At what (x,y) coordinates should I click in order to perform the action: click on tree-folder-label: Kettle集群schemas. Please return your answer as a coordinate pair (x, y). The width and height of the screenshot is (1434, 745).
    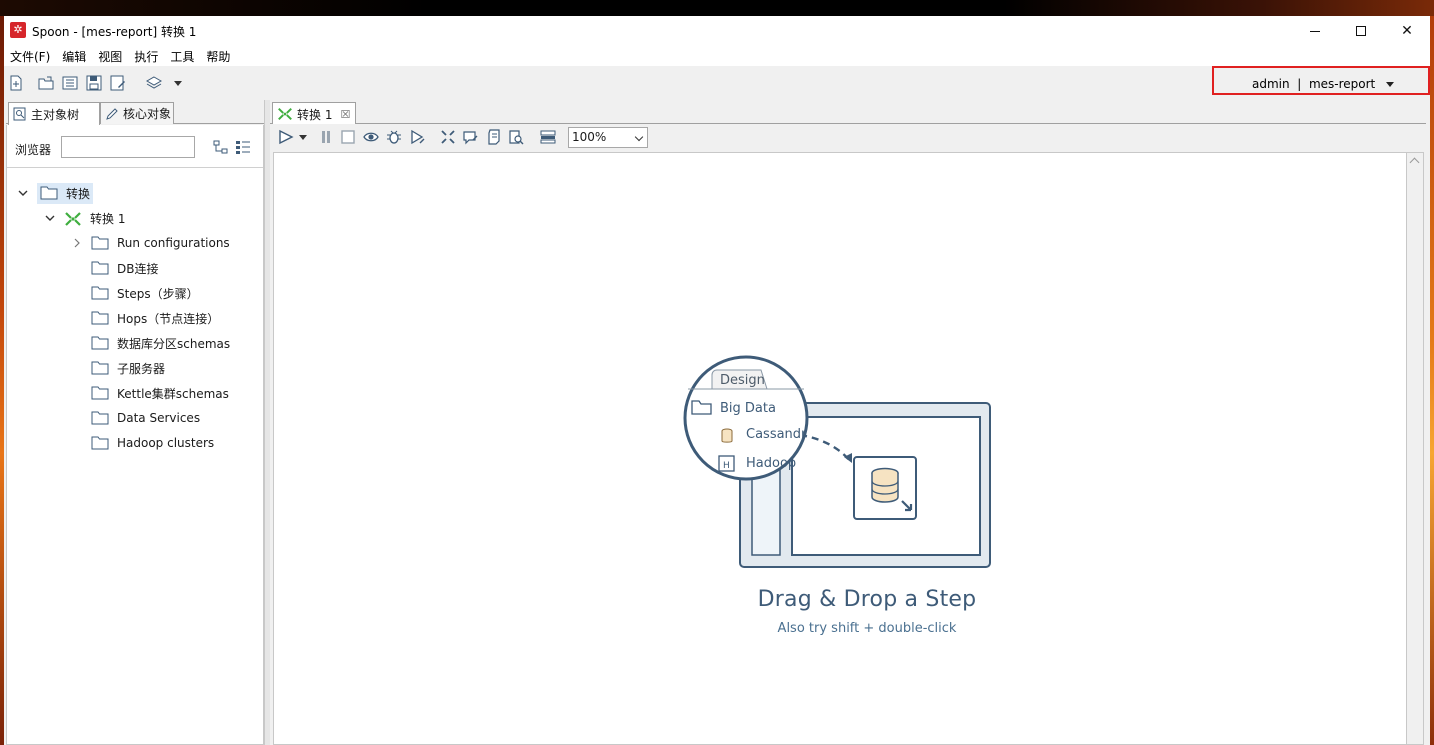
    Looking at the image, I should click on (173, 393).